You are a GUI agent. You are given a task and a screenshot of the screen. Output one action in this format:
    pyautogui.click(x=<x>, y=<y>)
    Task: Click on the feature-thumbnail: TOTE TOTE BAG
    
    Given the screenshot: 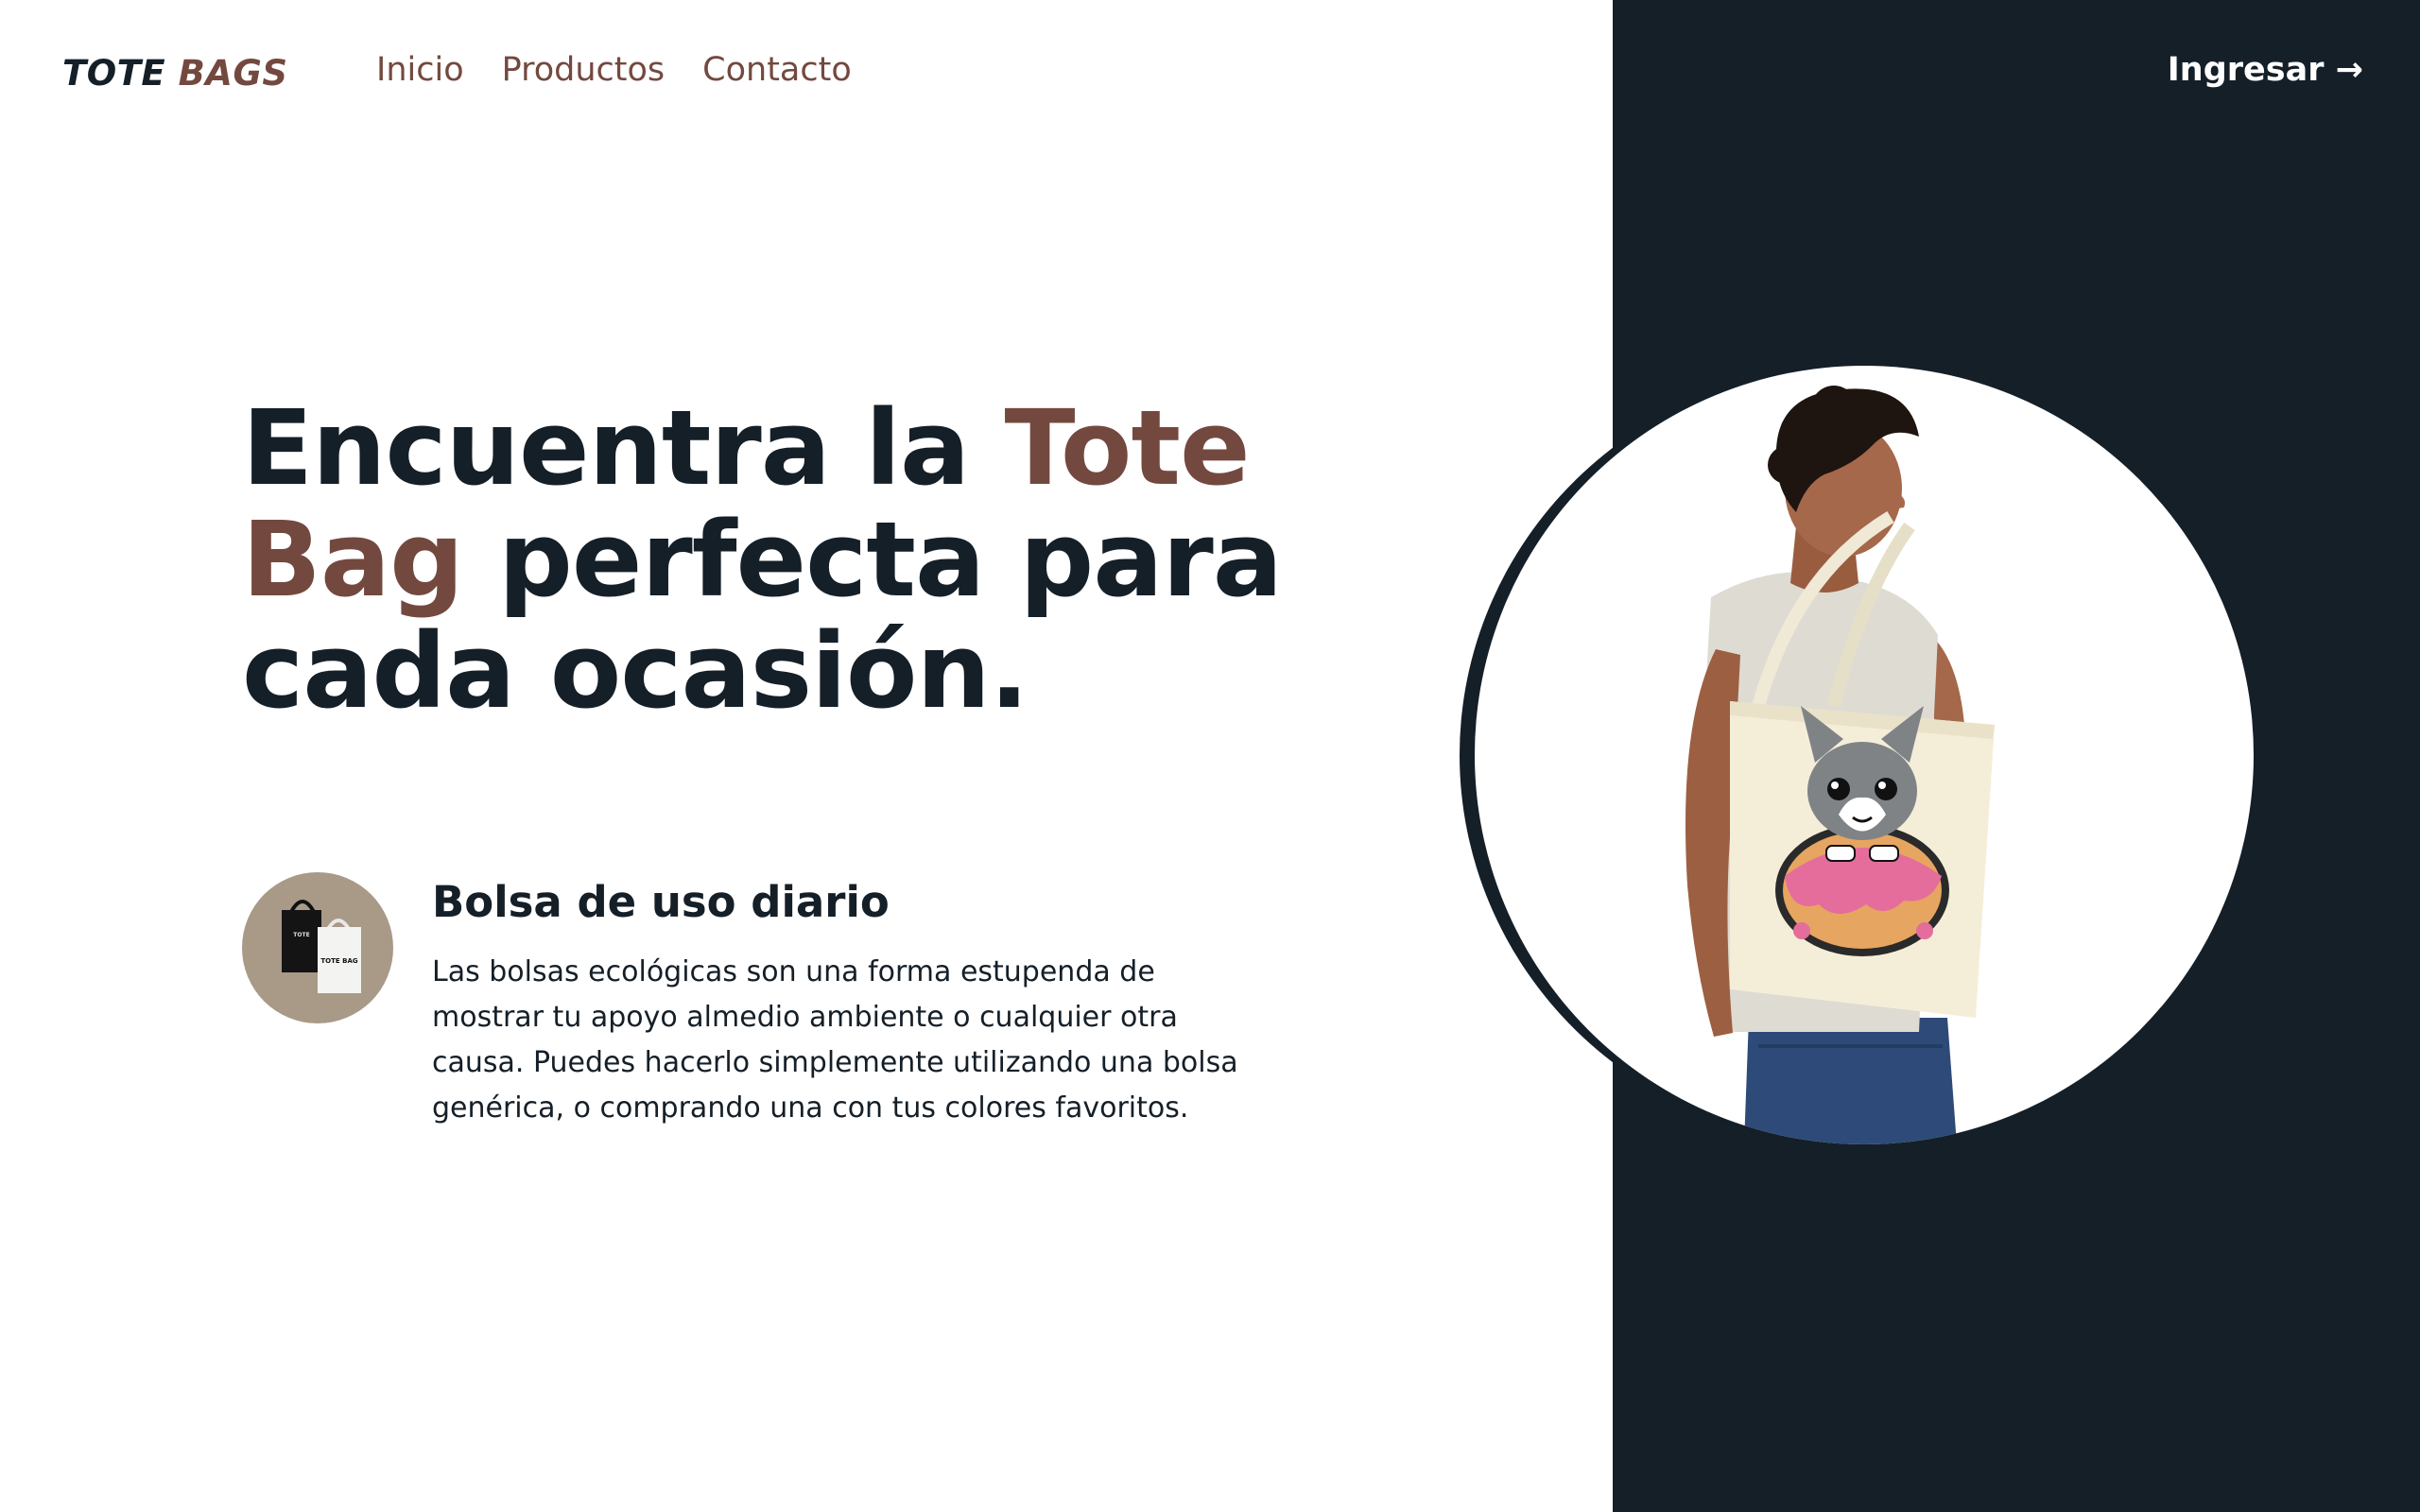 What is the action you would take?
    pyautogui.click(x=318, y=947)
    